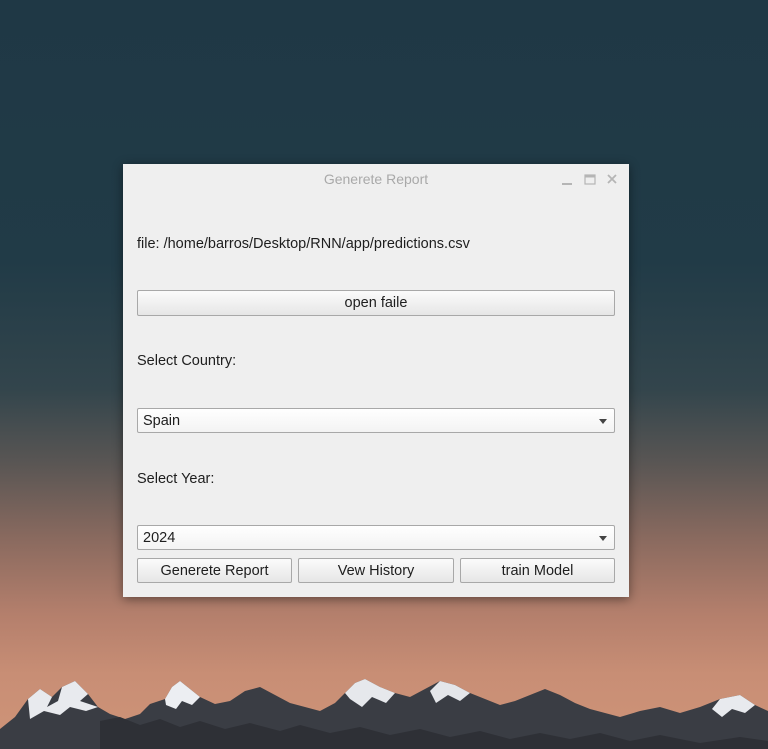 The image size is (768, 749). I want to click on title-bar: Generete Report, so click(376, 178).